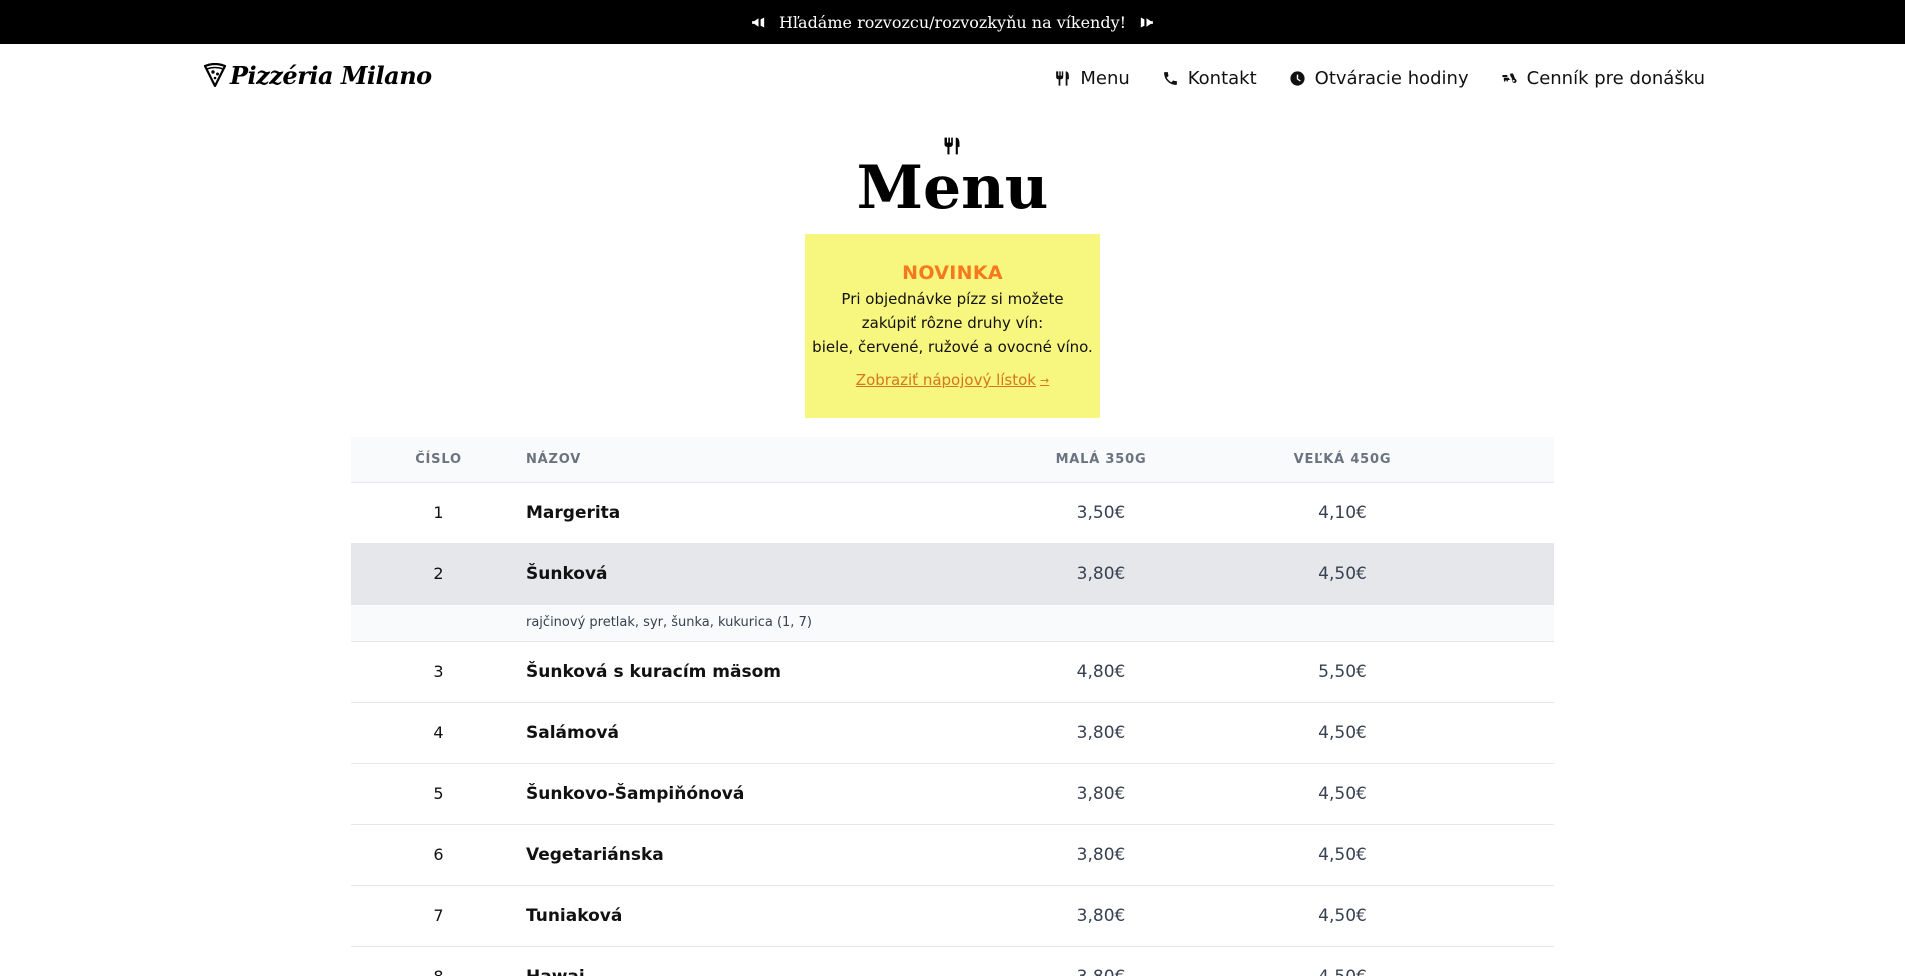 Image resolution: width=1905 pixels, height=976 pixels. What do you see at coordinates (952, 299) in the screenshot?
I see `novinka-line: Pri objednávke pízz si možete` at bounding box center [952, 299].